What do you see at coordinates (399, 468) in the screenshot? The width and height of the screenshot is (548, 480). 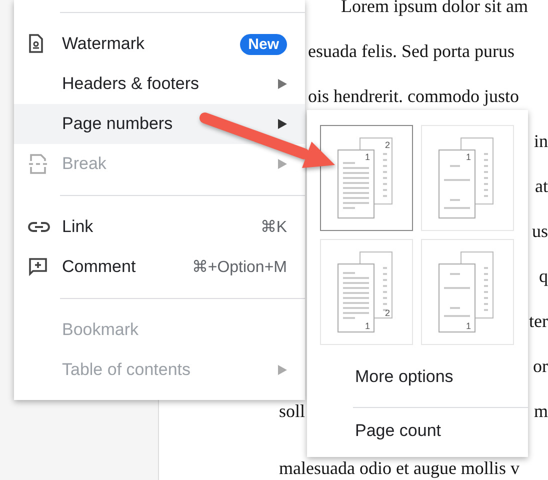 I see `document-text: malesuada odio et augue mollis v` at bounding box center [399, 468].